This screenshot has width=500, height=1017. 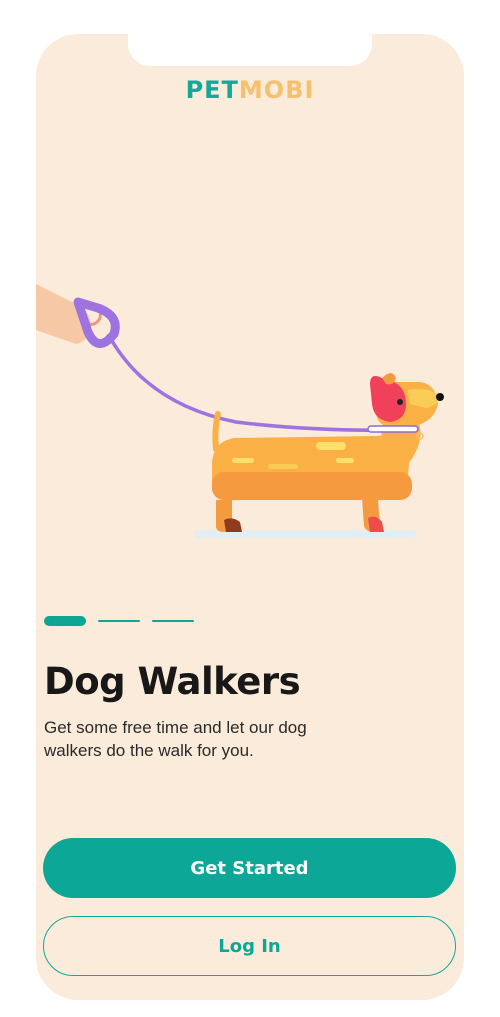 What do you see at coordinates (400, 402) in the screenshot?
I see `dog-eye` at bounding box center [400, 402].